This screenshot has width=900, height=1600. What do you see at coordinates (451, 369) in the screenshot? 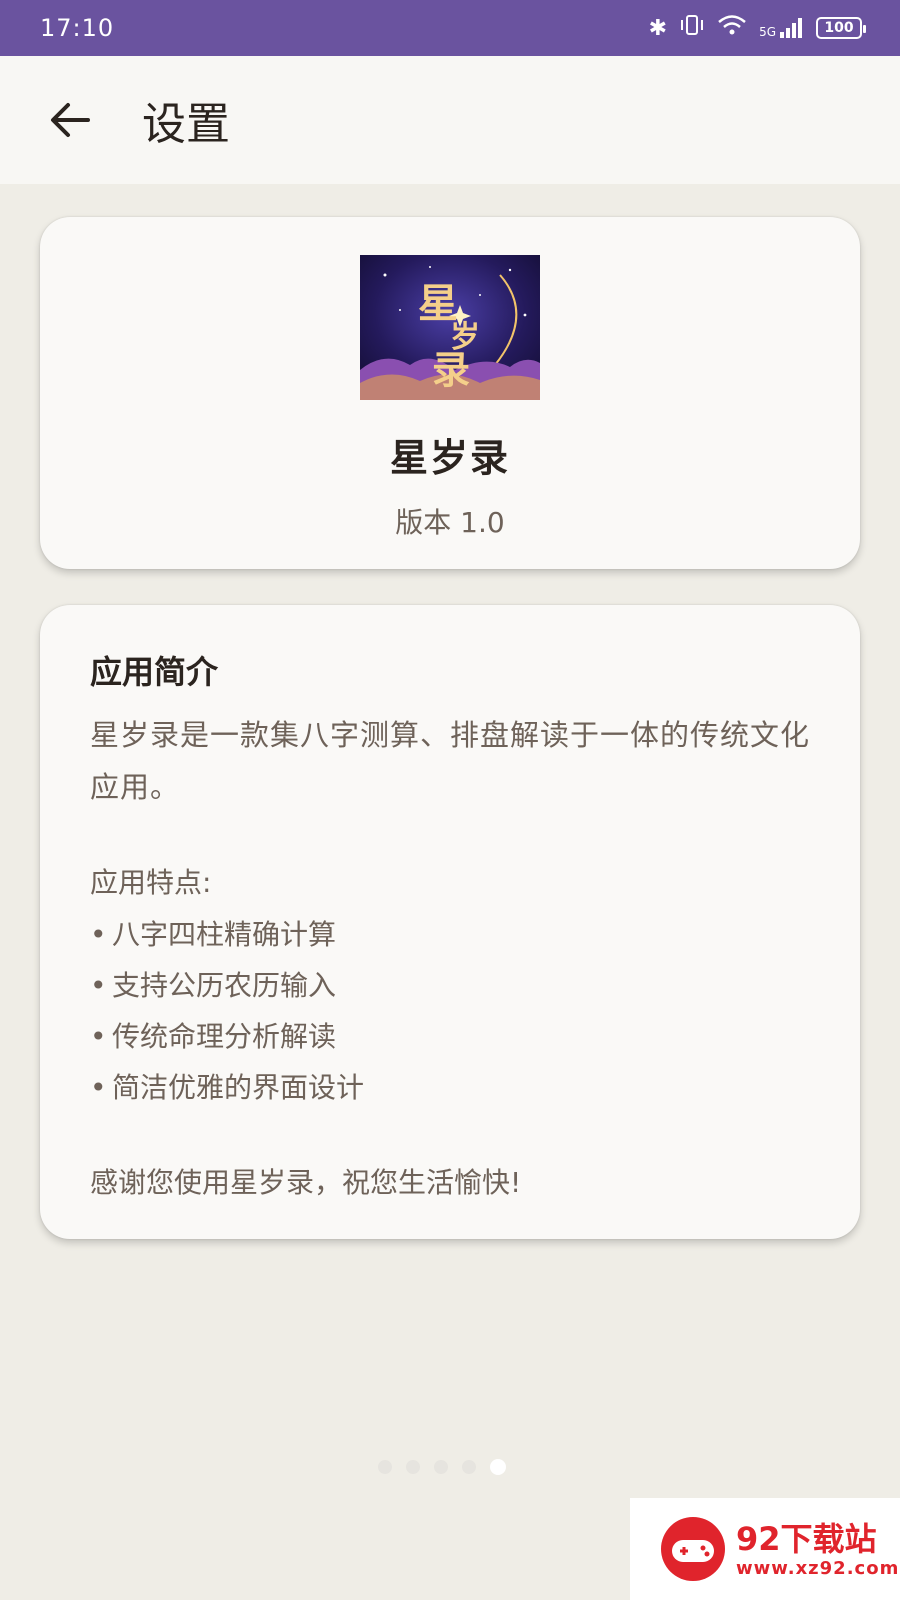
I see `svg-text: 录` at bounding box center [451, 369].